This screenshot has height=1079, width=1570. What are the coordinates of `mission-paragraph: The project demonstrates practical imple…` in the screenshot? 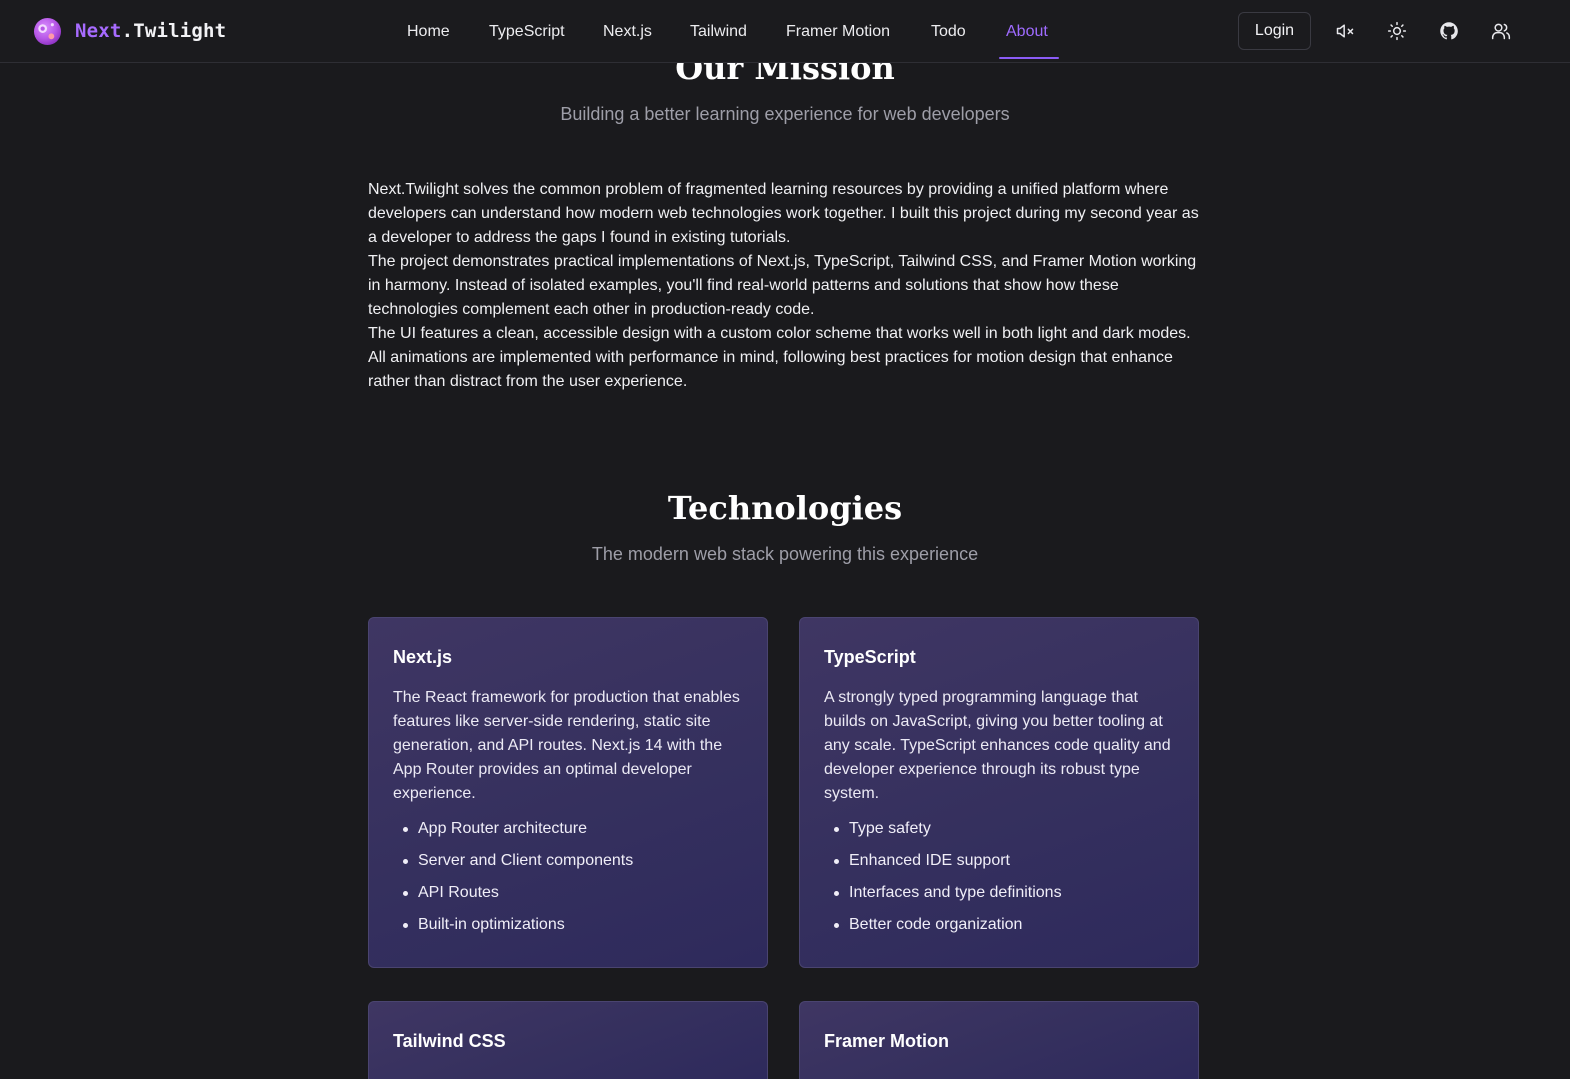 It's located at (782, 285).